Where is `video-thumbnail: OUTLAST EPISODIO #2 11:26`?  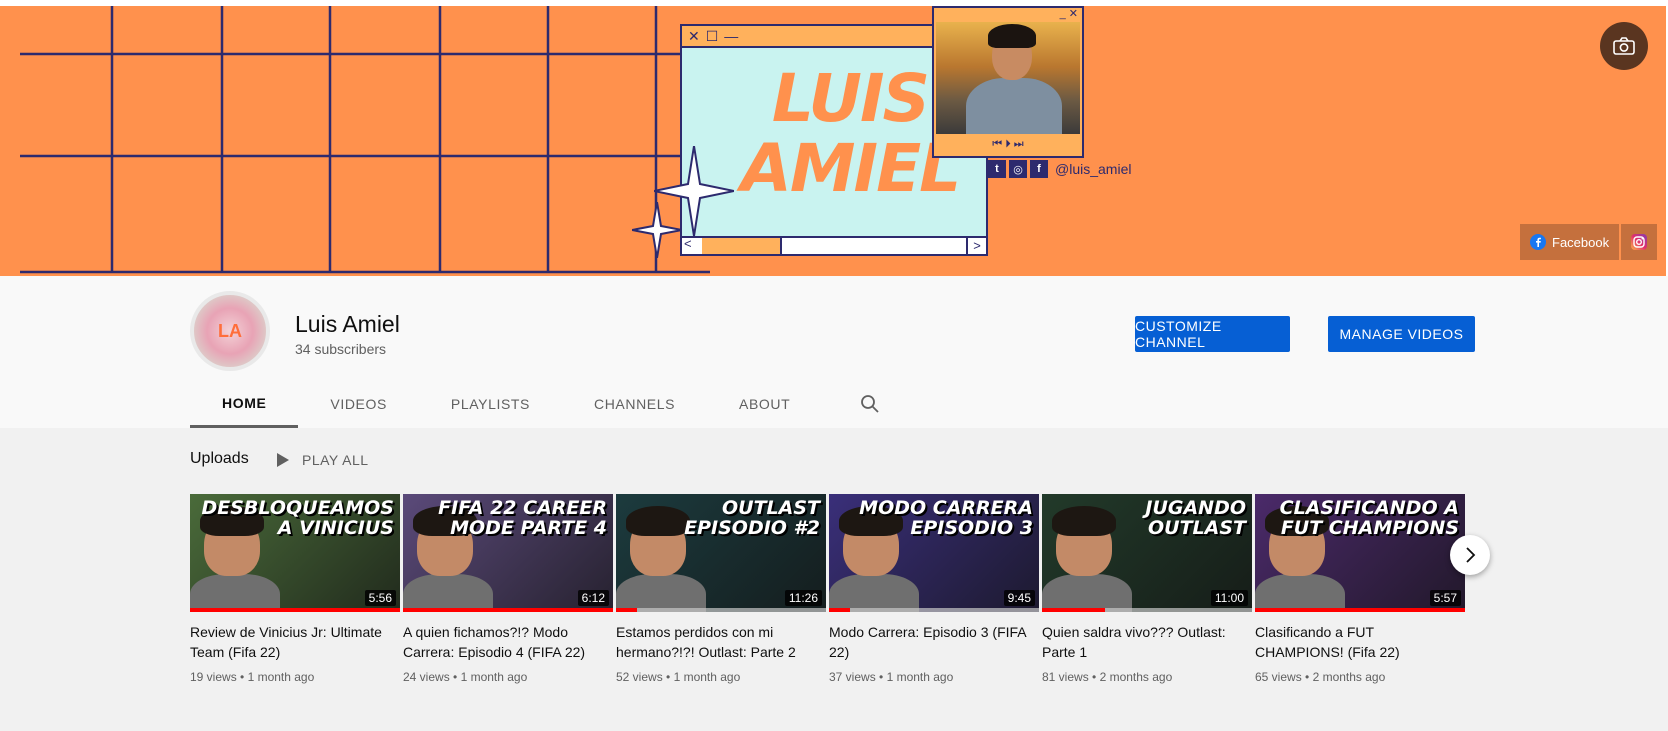 video-thumbnail: OUTLAST EPISODIO #2 11:26 is located at coordinates (721, 553).